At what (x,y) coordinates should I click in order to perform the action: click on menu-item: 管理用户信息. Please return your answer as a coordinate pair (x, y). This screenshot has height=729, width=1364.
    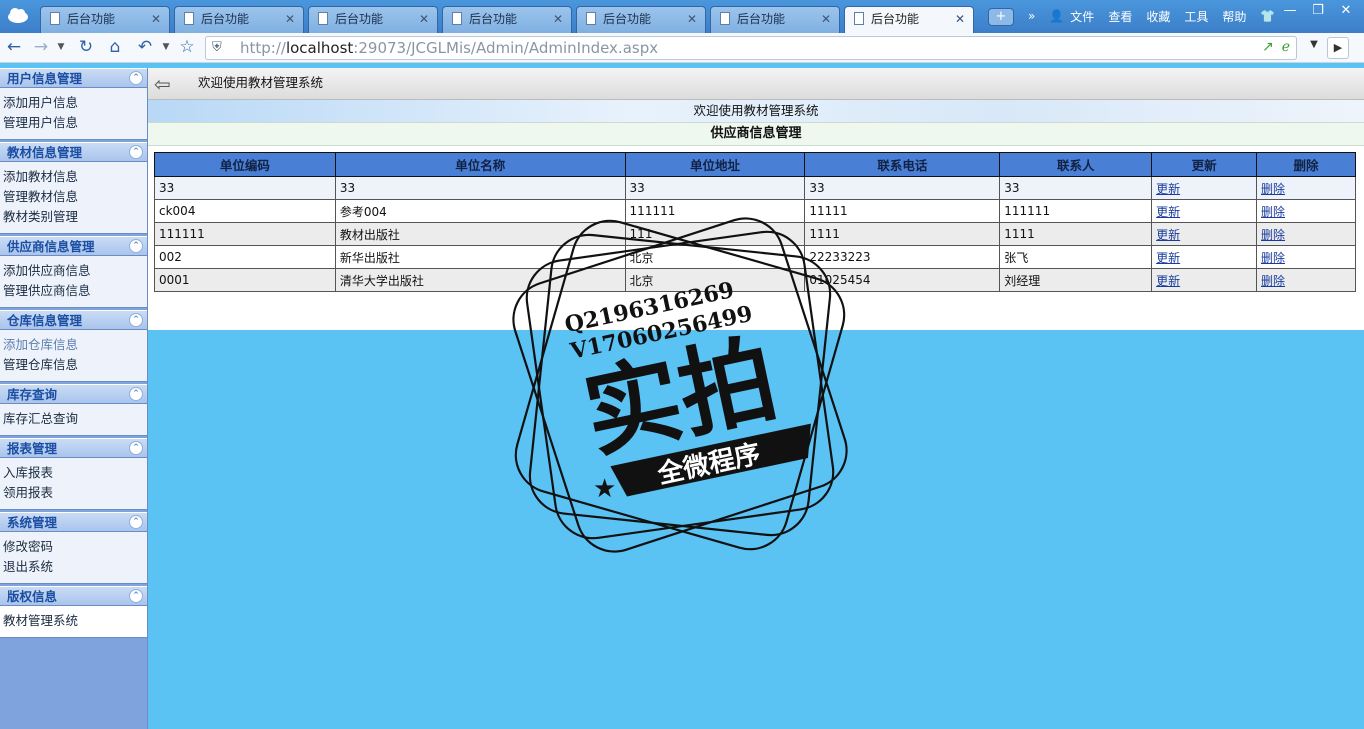
    Looking at the image, I should click on (75, 123).